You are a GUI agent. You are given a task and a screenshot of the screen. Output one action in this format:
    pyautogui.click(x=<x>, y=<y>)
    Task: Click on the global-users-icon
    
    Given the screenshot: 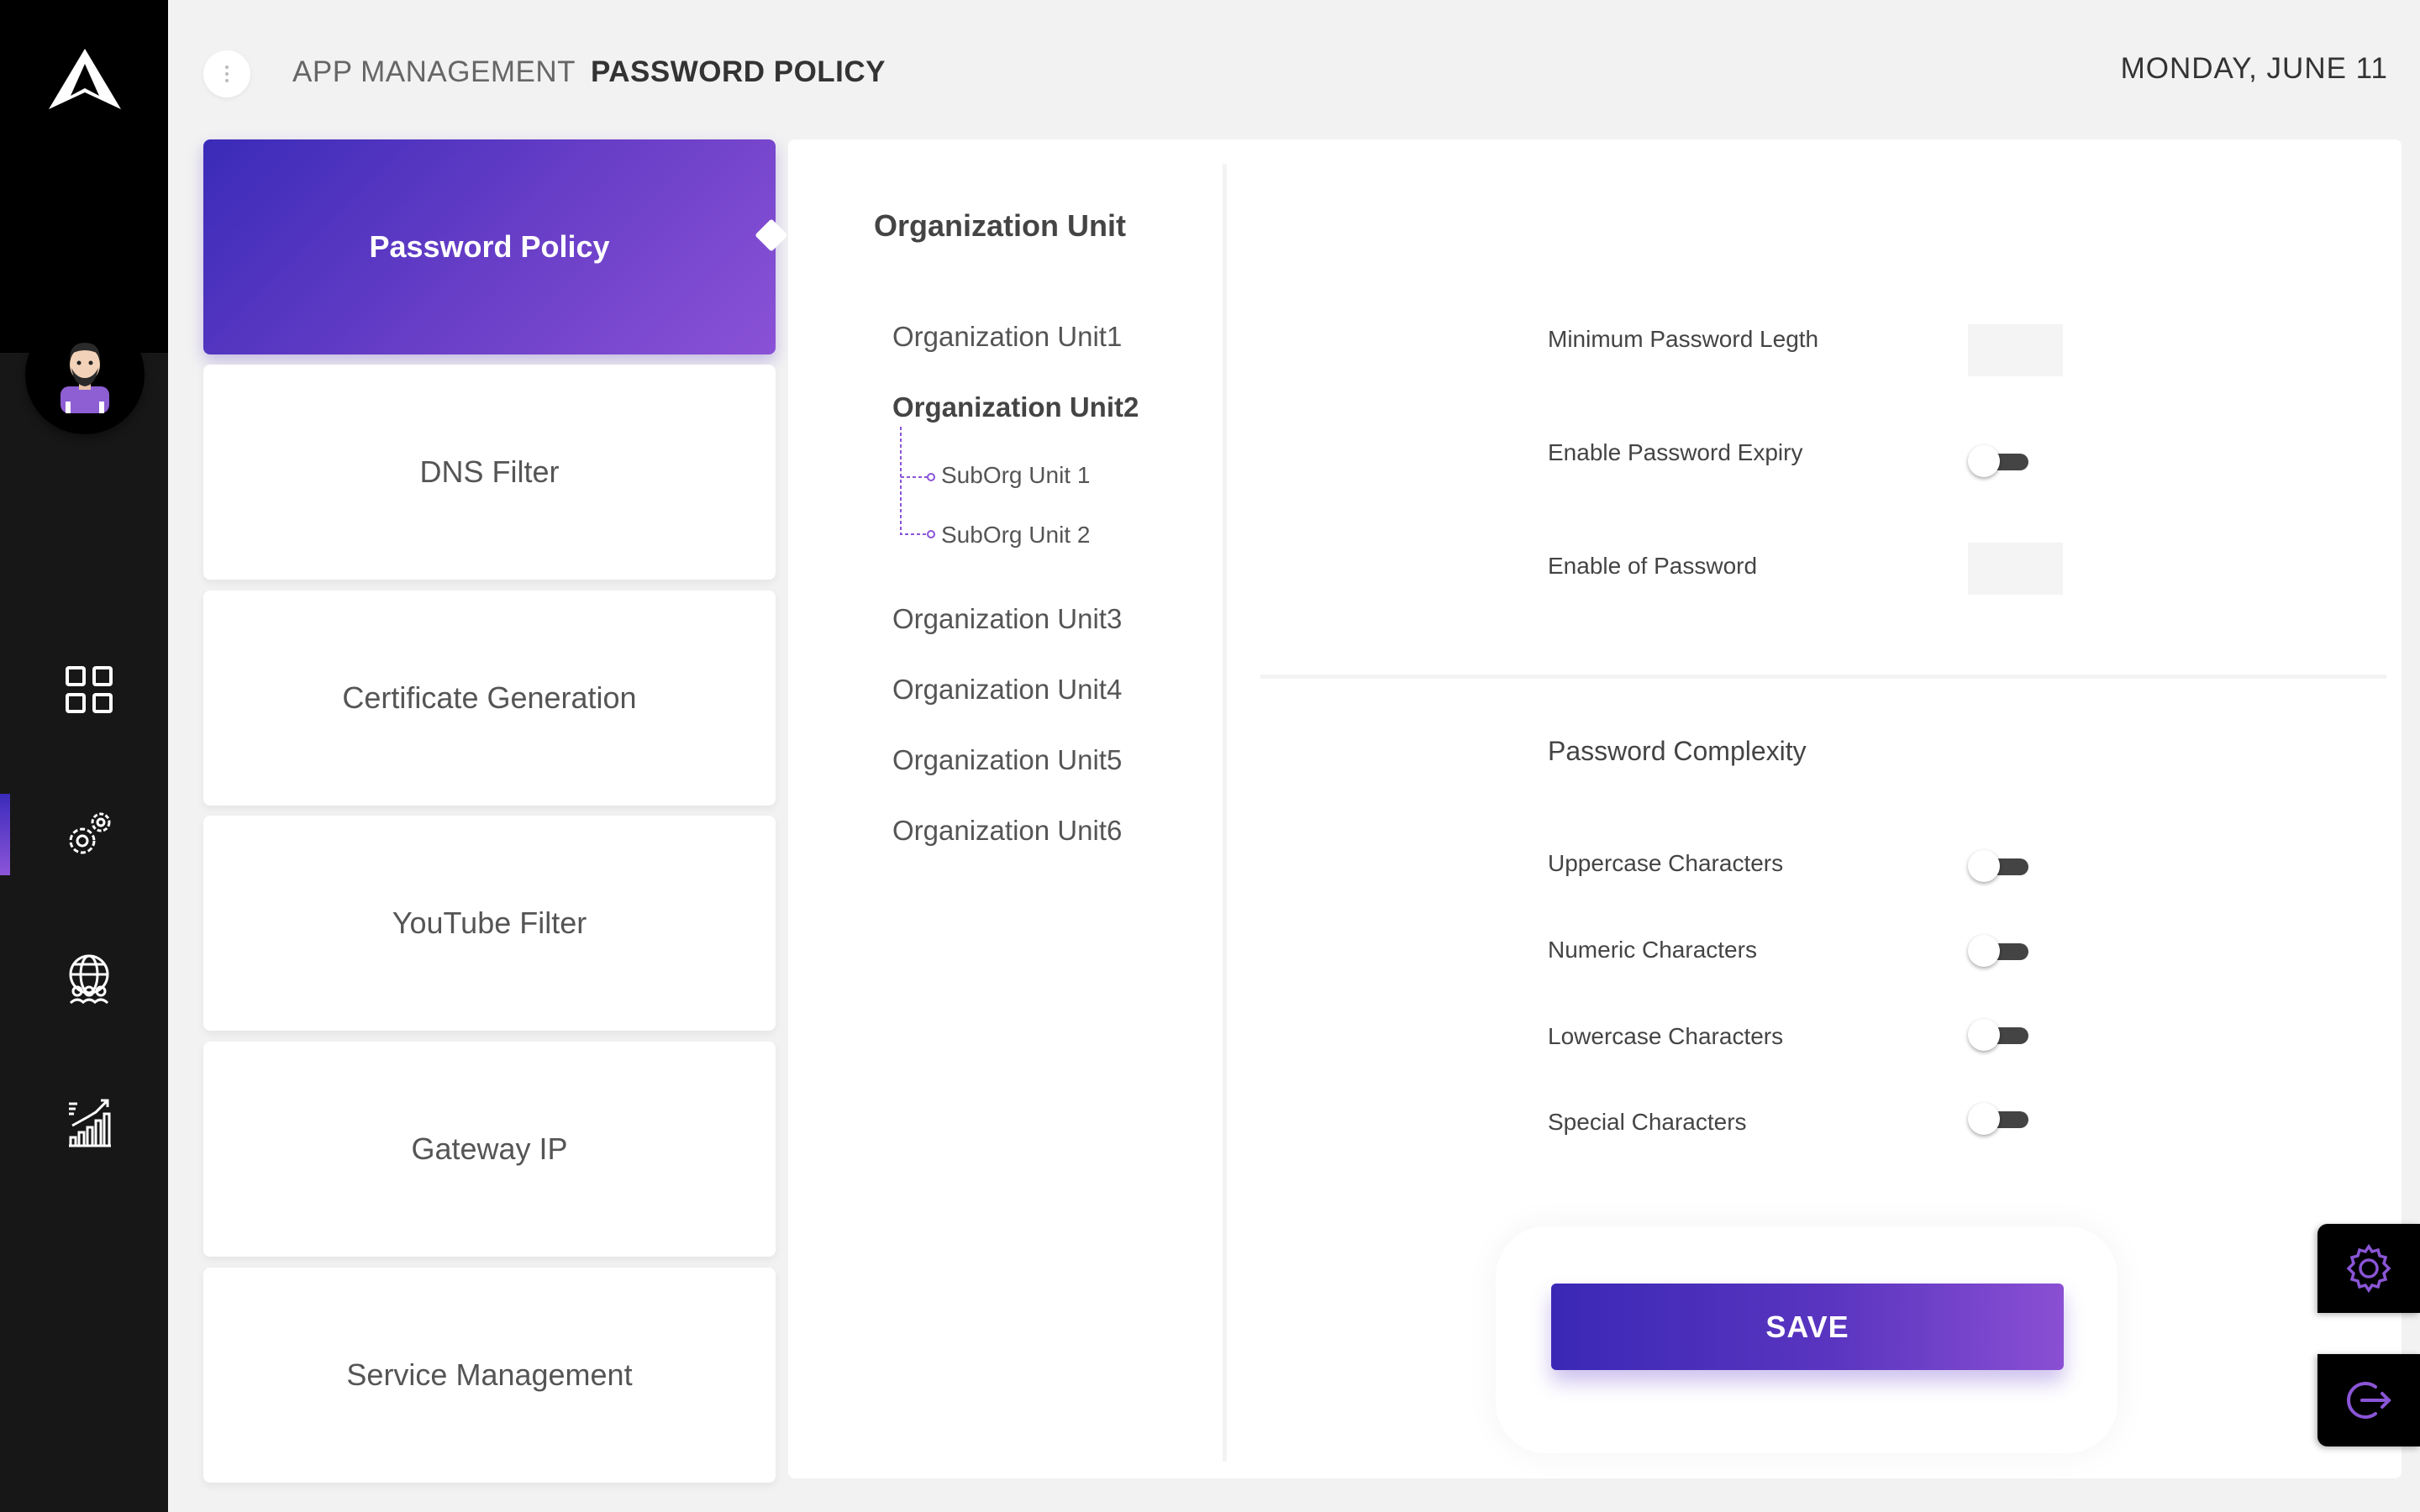 What is the action you would take?
    pyautogui.click(x=89, y=979)
    